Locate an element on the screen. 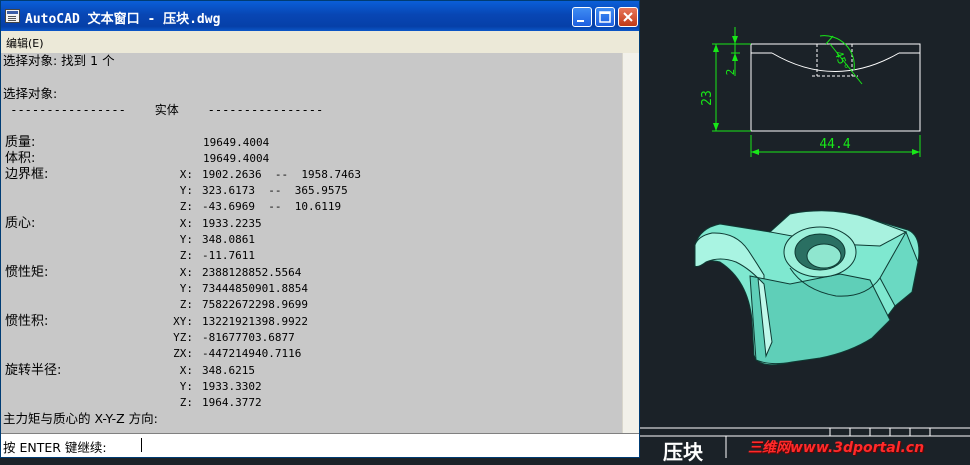 Image resolution: width=970 pixels, height=465 pixels. vertical-scrollbar is located at coordinates (630, 243).